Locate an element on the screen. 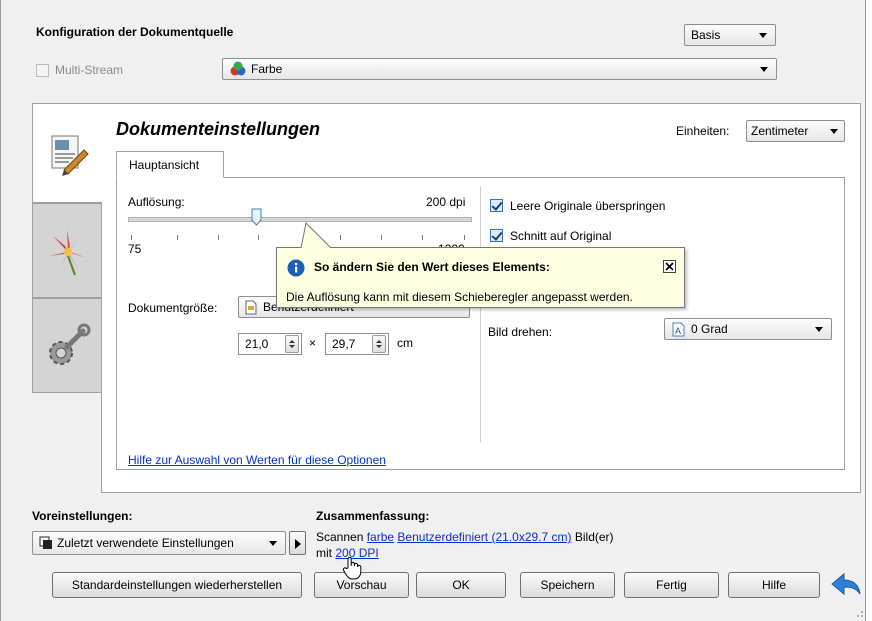  multistream-checkbox is located at coordinates (42, 70).